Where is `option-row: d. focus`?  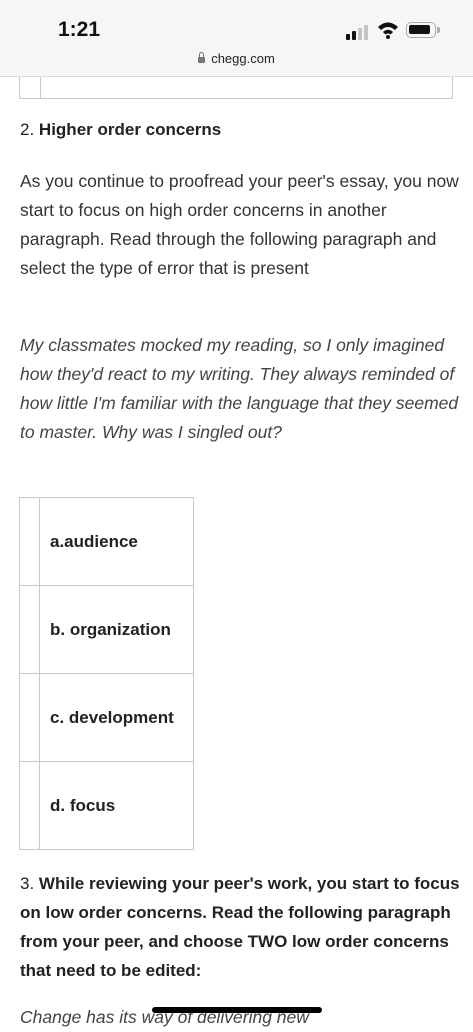 option-row: d. focus is located at coordinates (106, 805).